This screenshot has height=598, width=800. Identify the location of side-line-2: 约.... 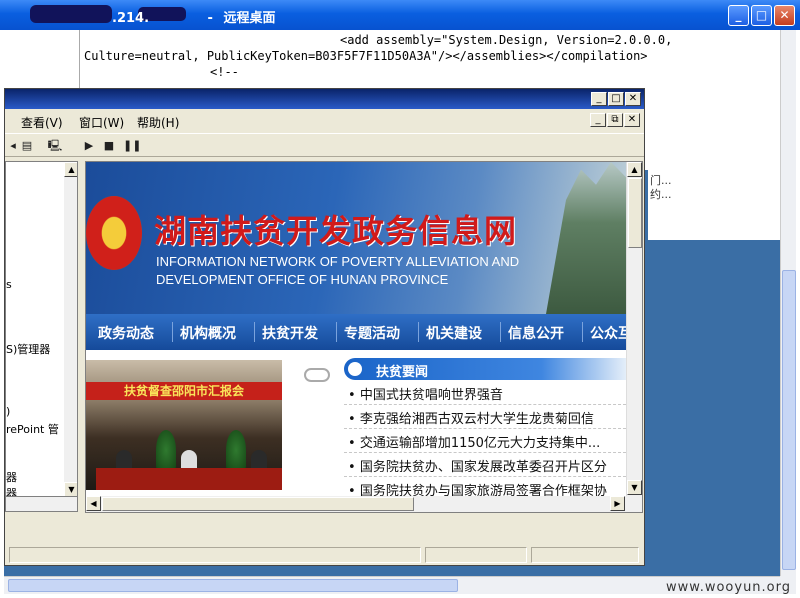
(661, 194).